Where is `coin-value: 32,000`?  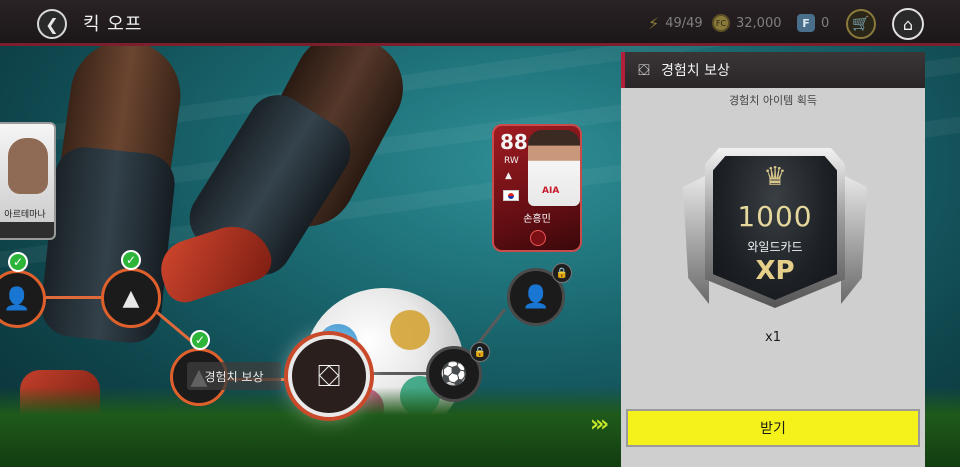 coin-value: 32,000 is located at coordinates (759, 23).